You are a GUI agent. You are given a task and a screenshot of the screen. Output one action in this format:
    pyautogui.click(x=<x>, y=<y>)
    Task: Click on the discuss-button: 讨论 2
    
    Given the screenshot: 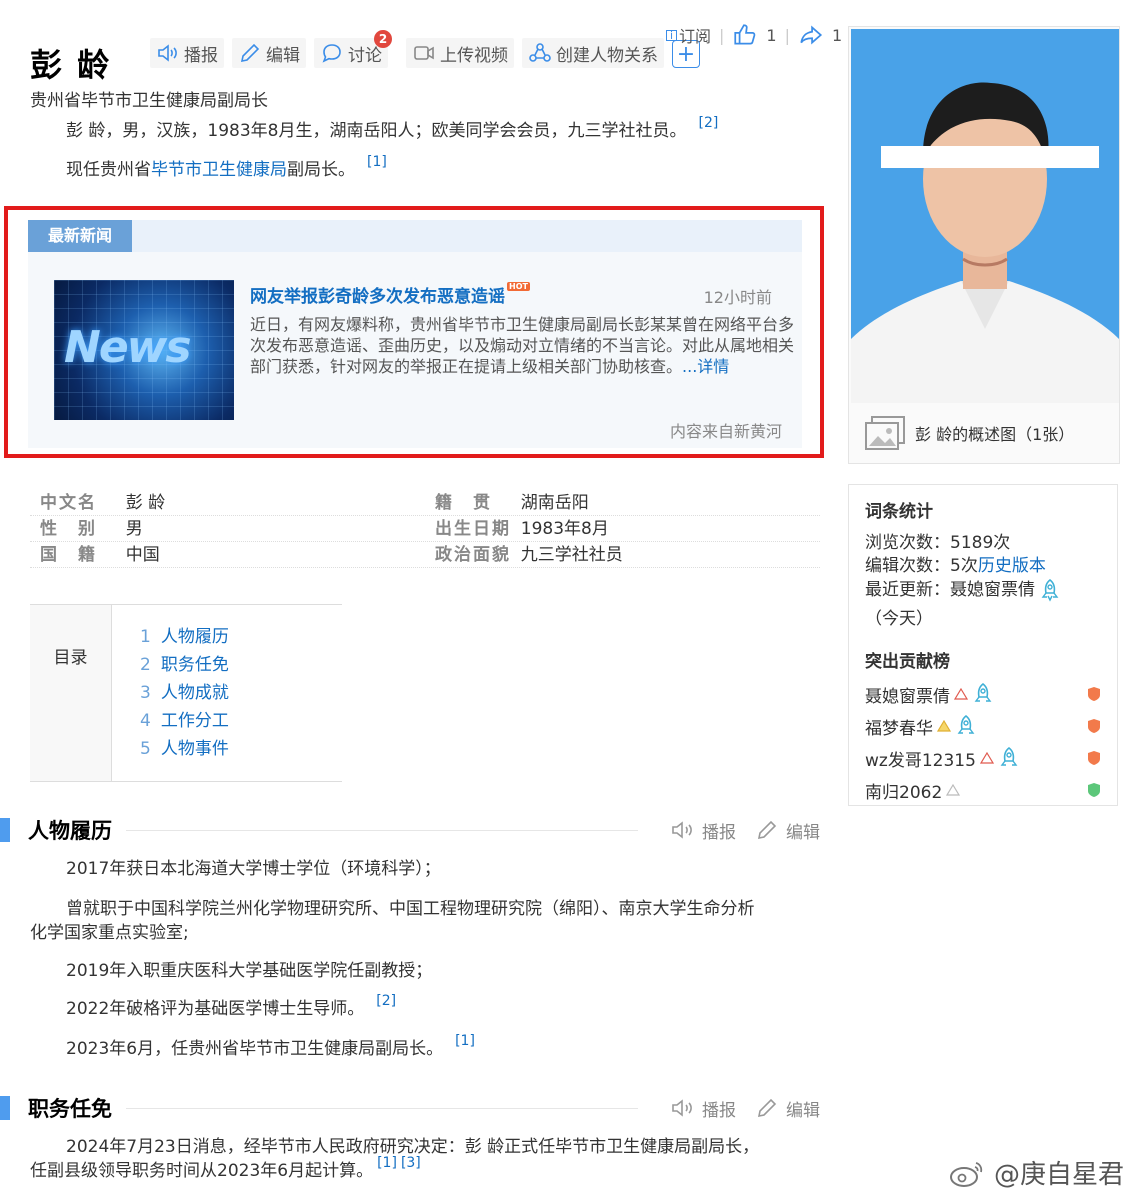 What is the action you would take?
    pyautogui.click(x=353, y=49)
    